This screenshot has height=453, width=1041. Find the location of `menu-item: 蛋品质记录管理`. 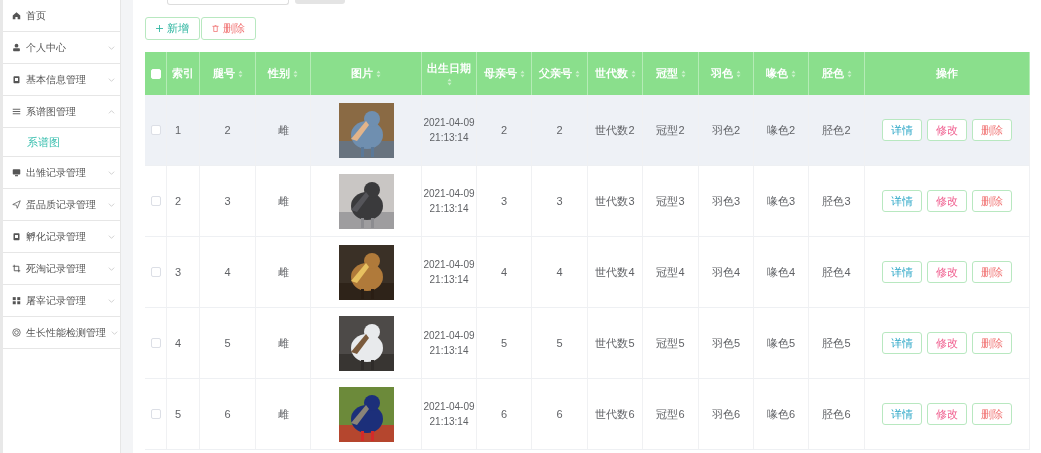

menu-item: 蛋品质记录管理 is located at coordinates (61, 205).